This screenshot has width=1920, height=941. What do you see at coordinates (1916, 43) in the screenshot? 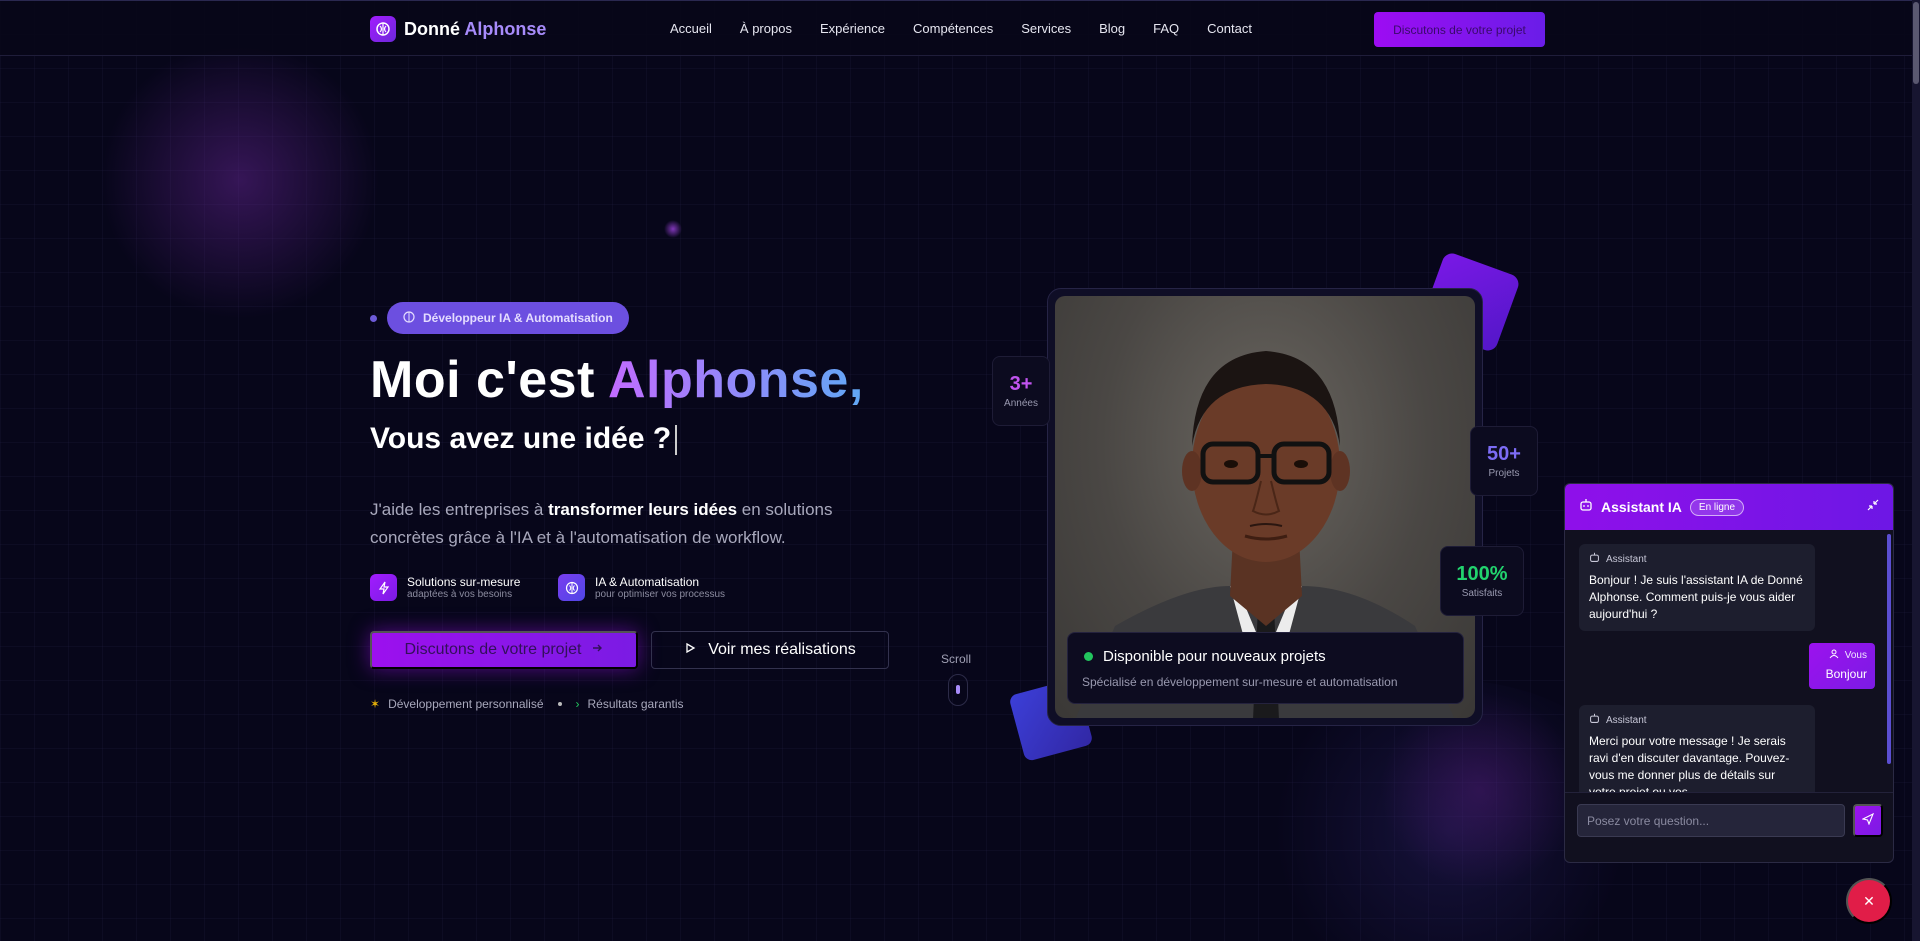
I see `scrollbar-thumb` at bounding box center [1916, 43].